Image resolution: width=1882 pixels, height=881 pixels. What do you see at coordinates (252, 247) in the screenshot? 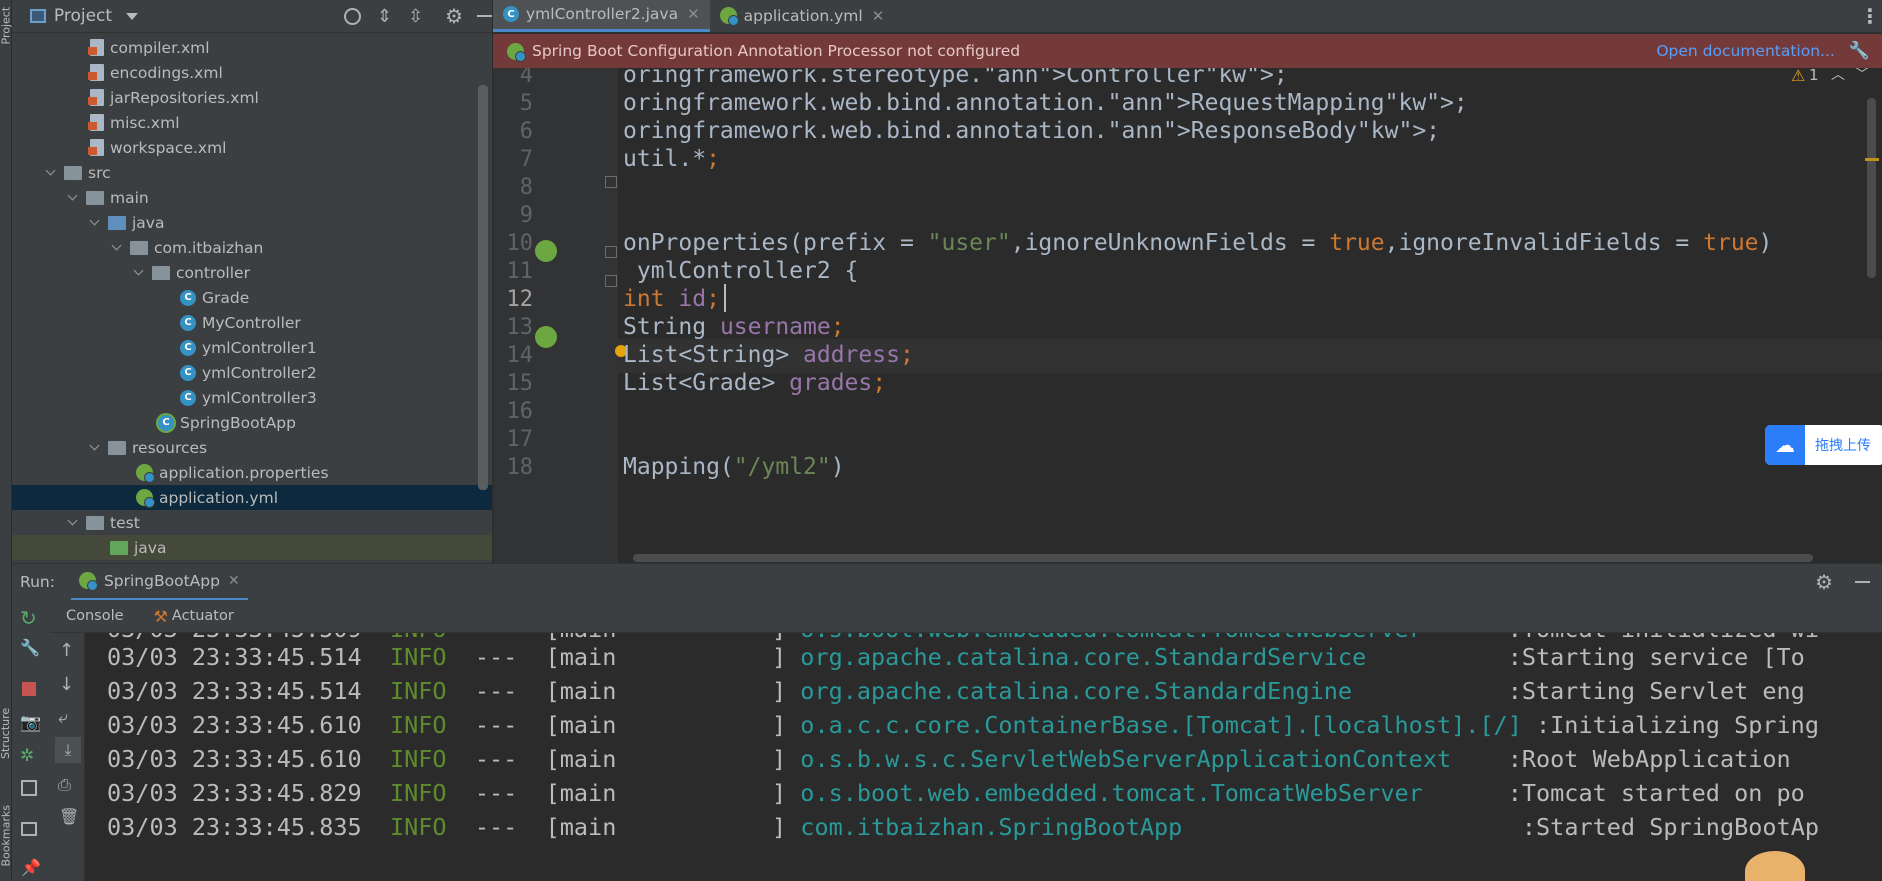
I see `tree-item-com-itbaizhan: com.itbaizhan` at bounding box center [252, 247].